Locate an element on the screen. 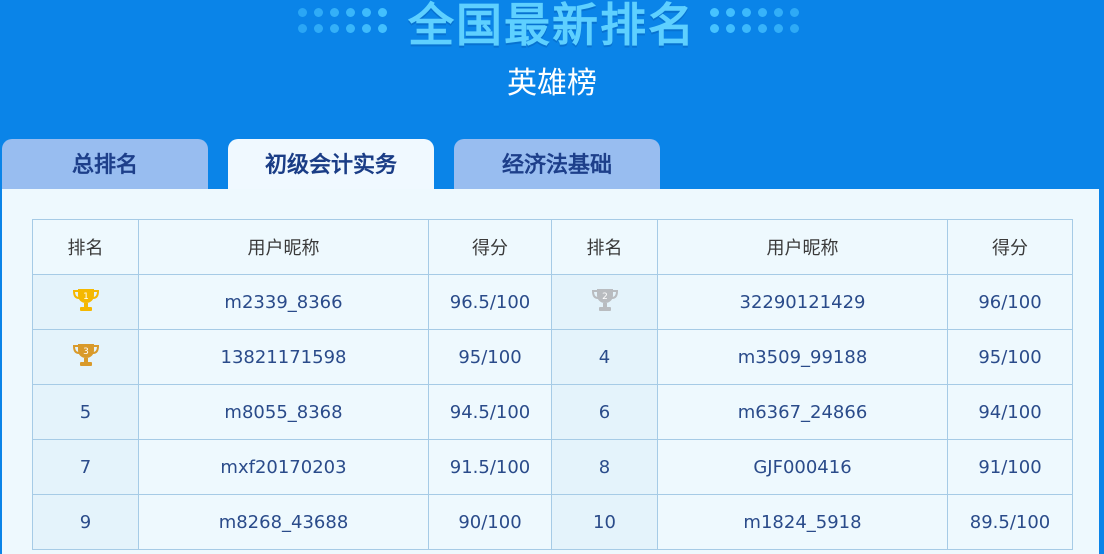 The width and height of the screenshot is (1104, 554). rank-cell: 5 is located at coordinates (85, 412).